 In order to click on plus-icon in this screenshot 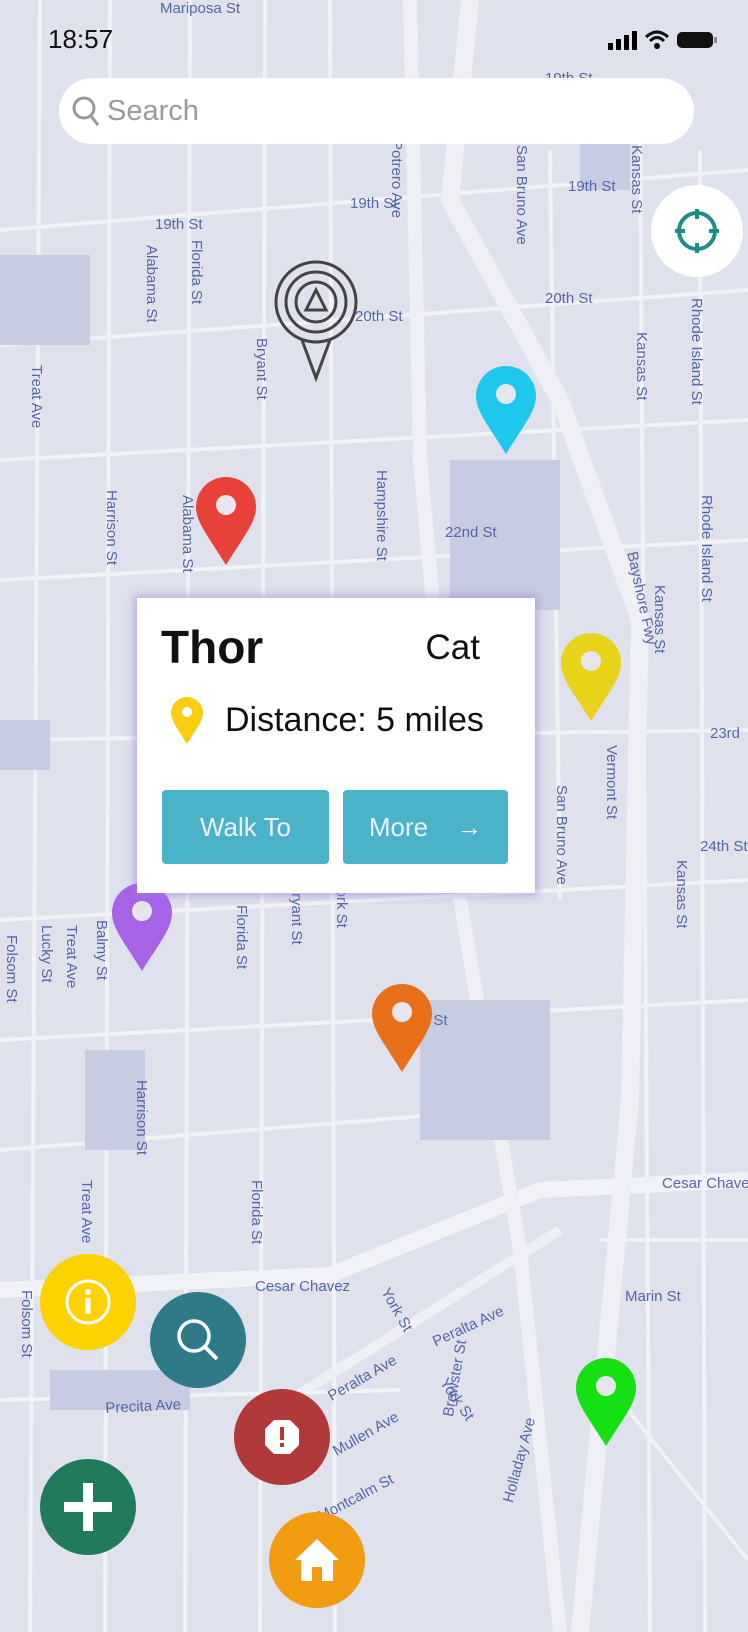, I will do `click(88, 1507)`.